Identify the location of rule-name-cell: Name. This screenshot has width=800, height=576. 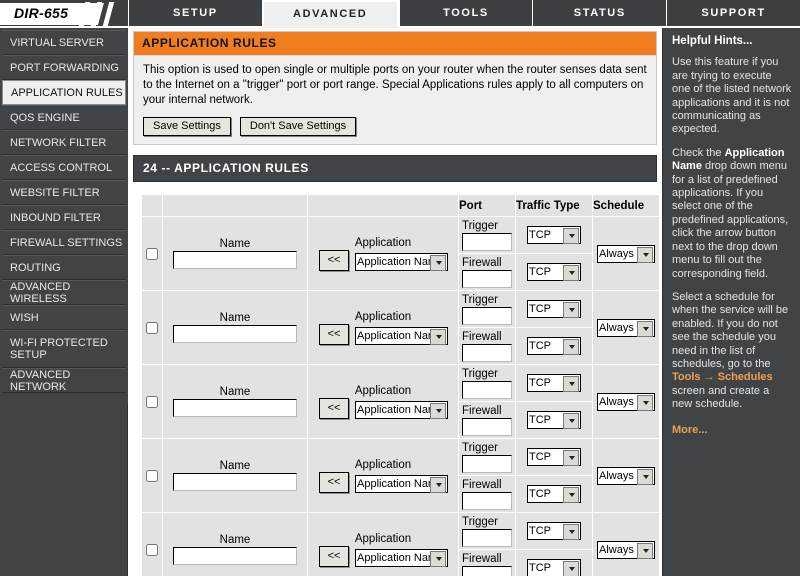
(235, 475).